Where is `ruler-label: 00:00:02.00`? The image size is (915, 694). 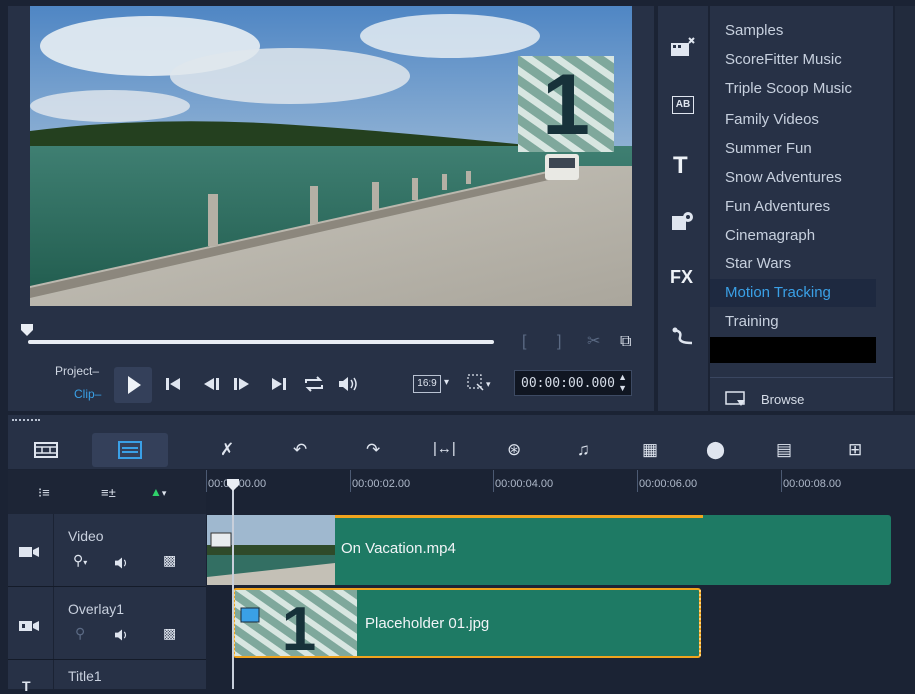 ruler-label: 00:00:02.00 is located at coordinates (381, 484).